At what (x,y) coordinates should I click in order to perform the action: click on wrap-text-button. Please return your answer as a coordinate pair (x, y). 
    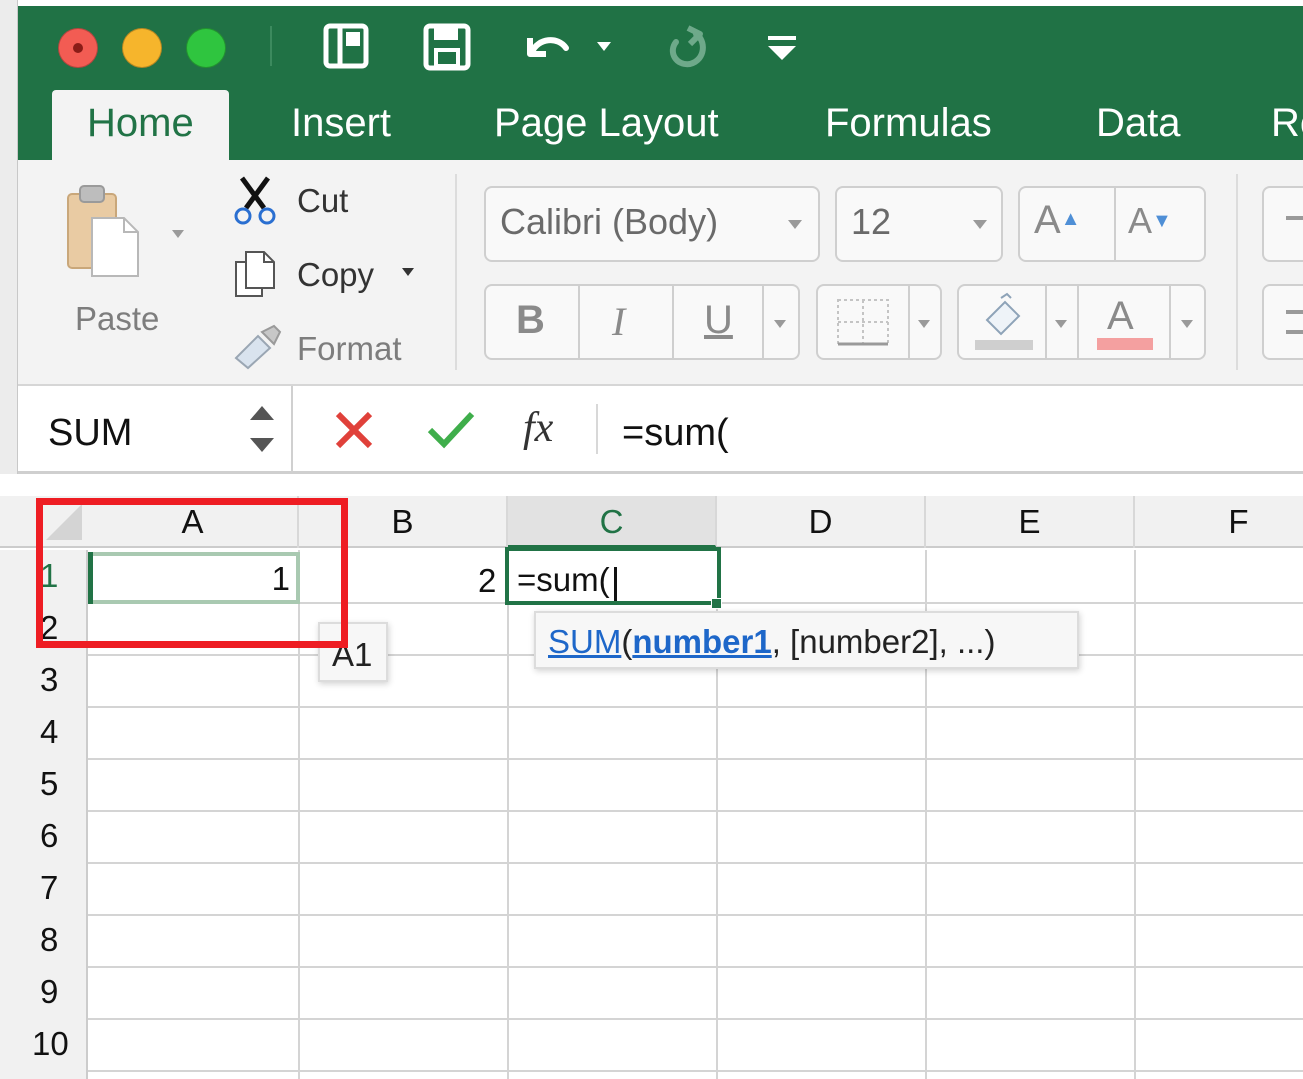
    Looking at the image, I should click on (1282, 224).